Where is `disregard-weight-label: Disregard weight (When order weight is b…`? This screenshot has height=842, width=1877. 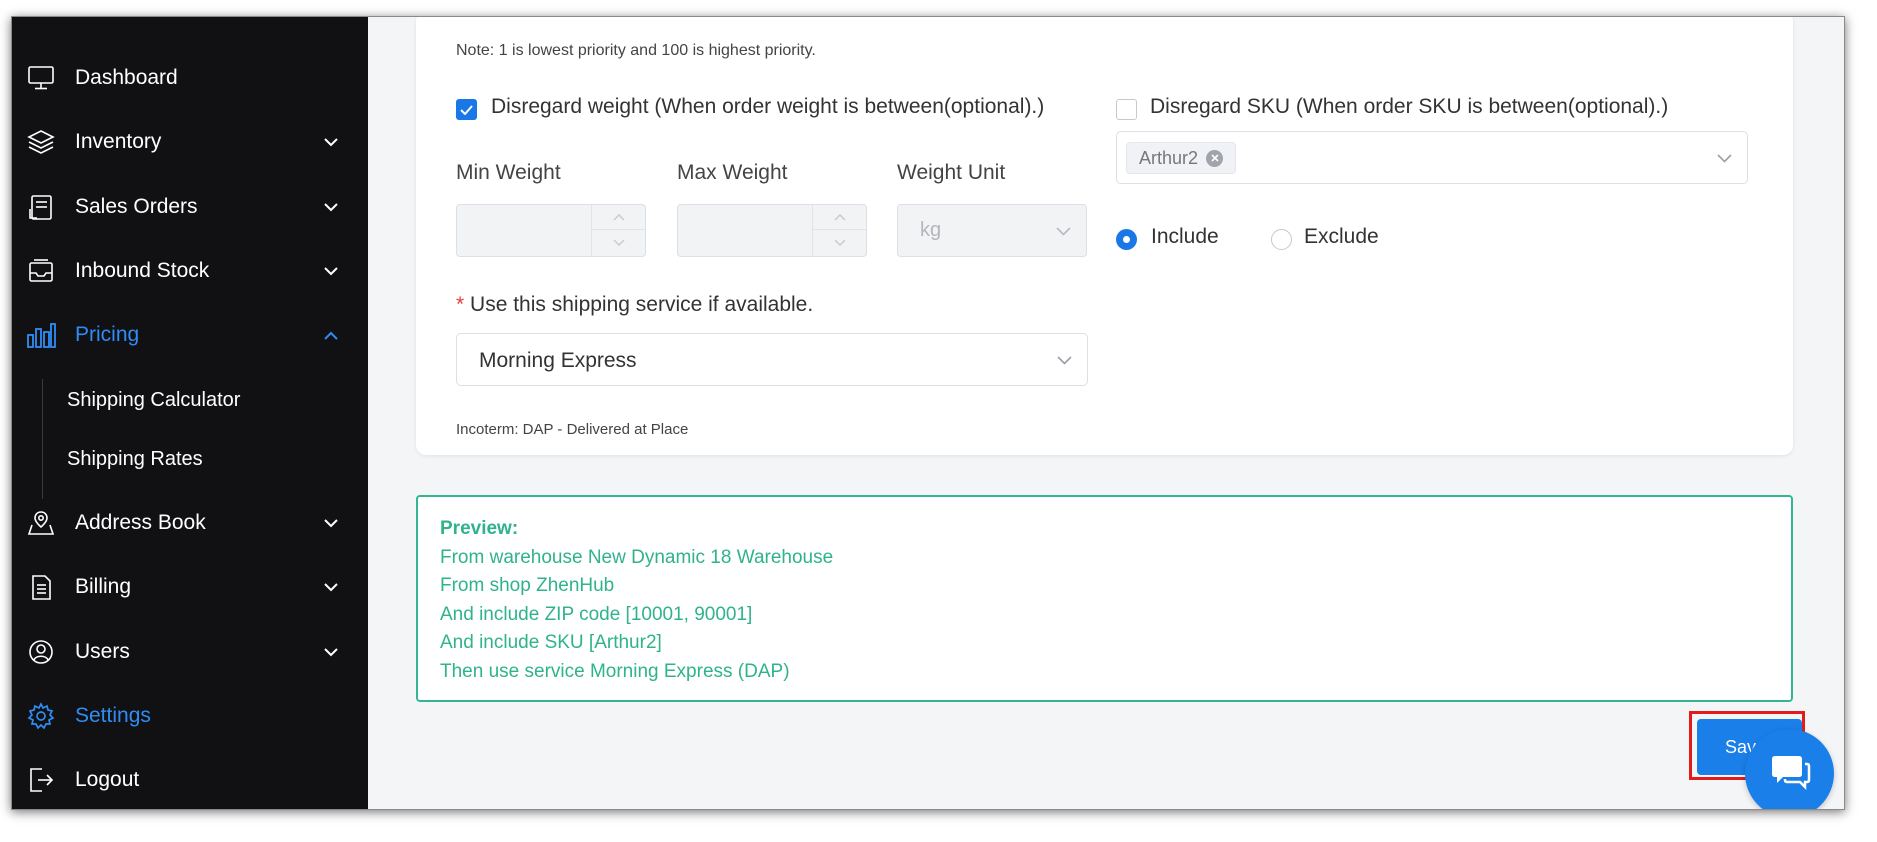 disregard-weight-label: Disregard weight (When order weight is b… is located at coordinates (767, 107).